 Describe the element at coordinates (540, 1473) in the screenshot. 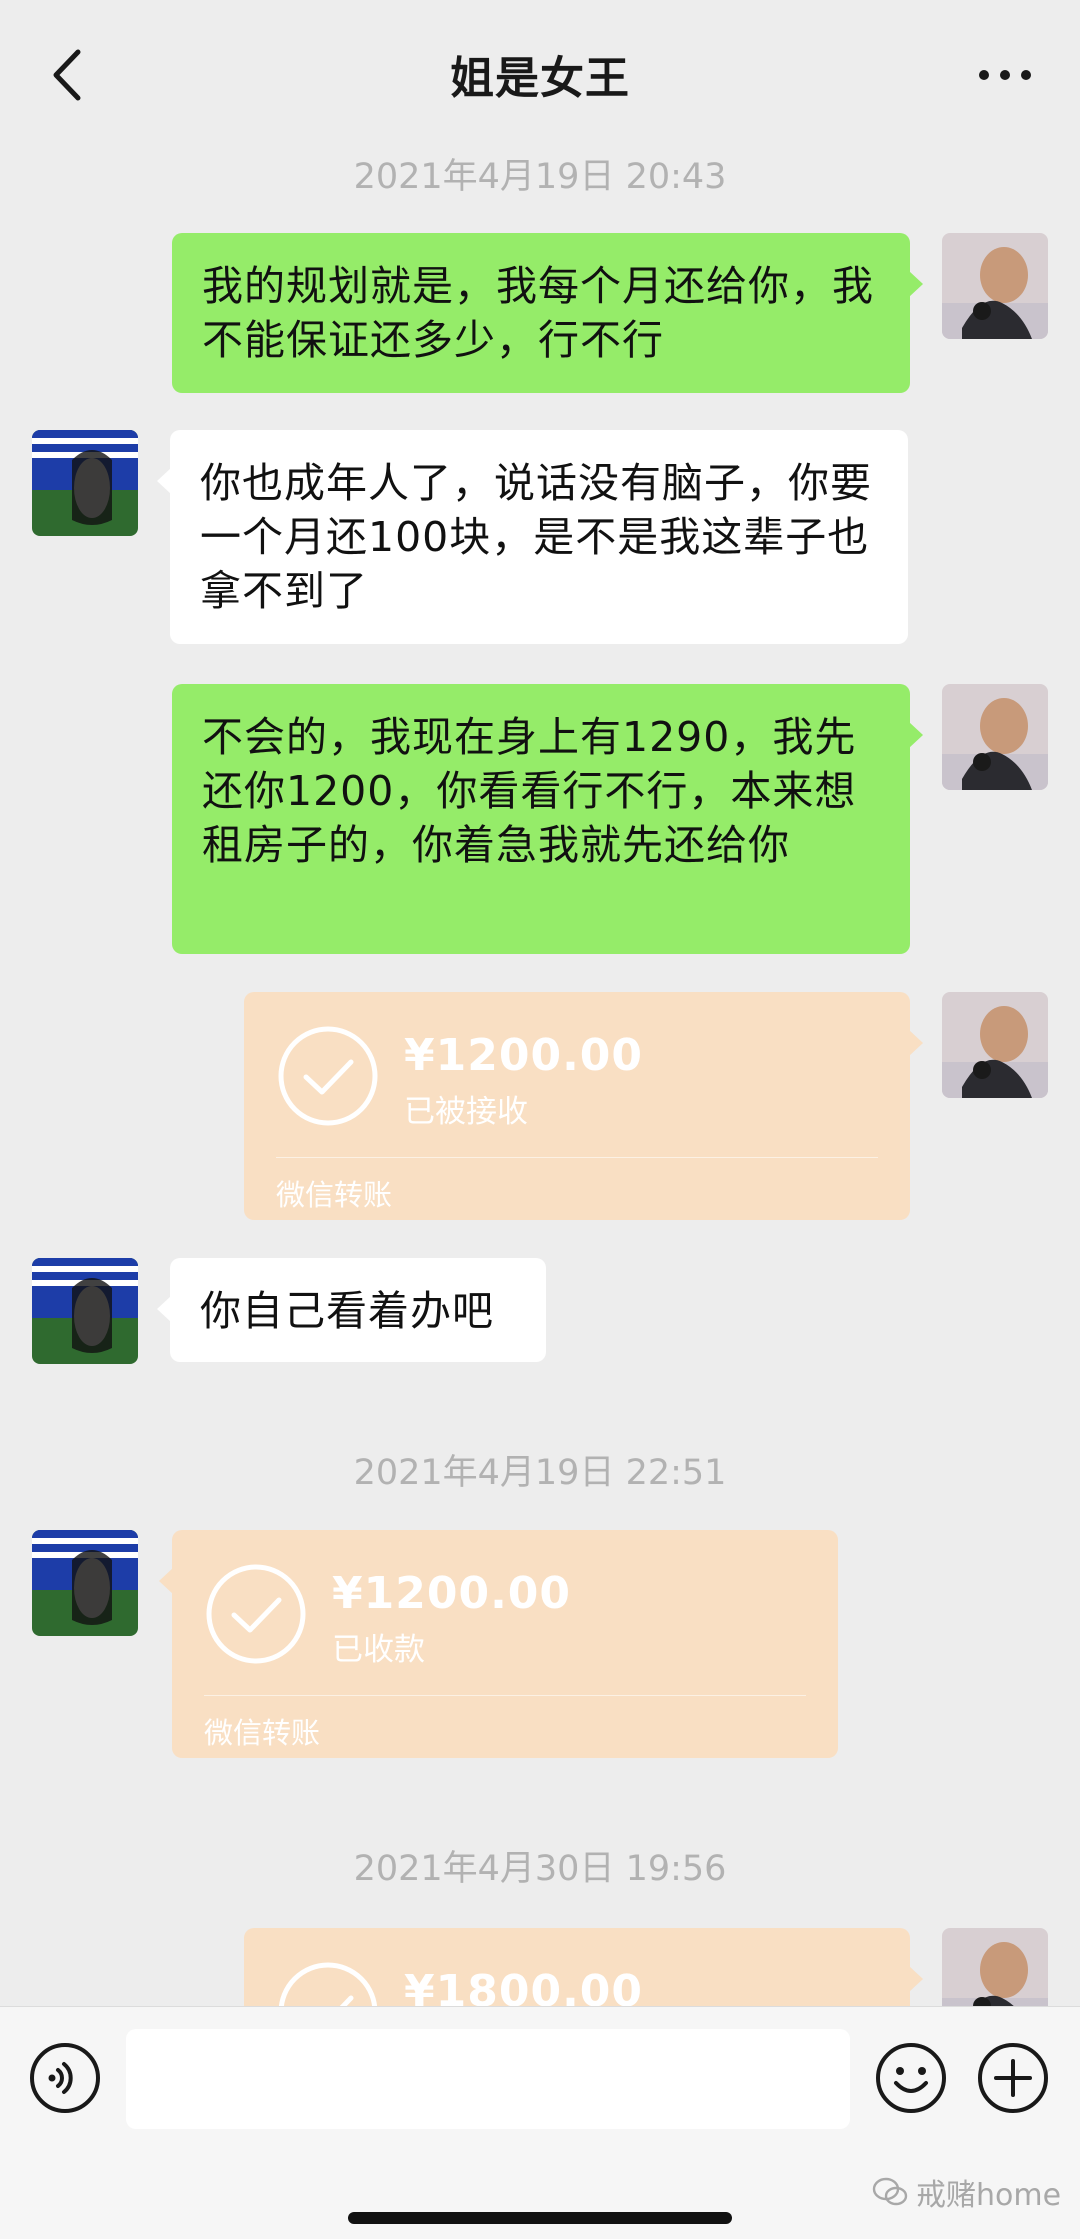

I see `timestamp: 2021年4月19日 22:51` at that location.